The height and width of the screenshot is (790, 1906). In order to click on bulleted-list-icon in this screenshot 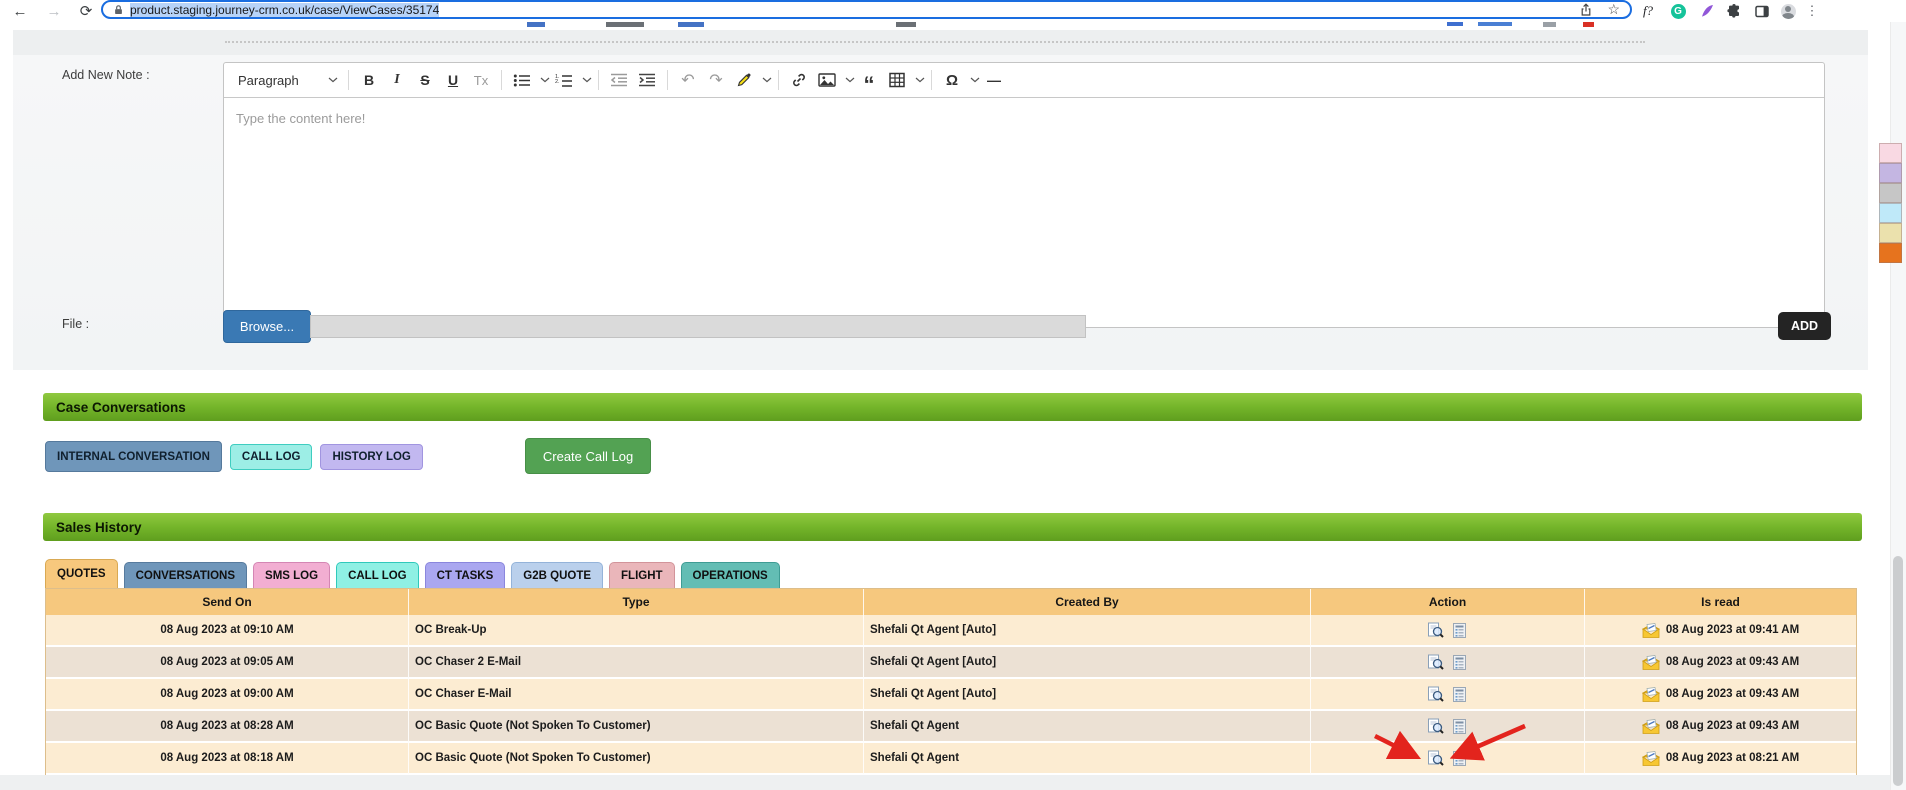, I will do `click(522, 80)`.